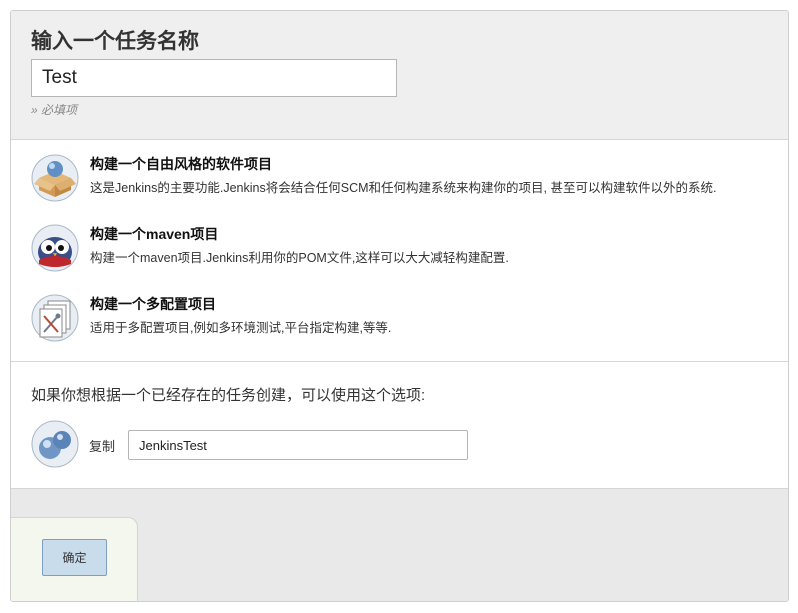  Describe the element at coordinates (55, 248) in the screenshot. I see `maven-owl-icon` at that location.